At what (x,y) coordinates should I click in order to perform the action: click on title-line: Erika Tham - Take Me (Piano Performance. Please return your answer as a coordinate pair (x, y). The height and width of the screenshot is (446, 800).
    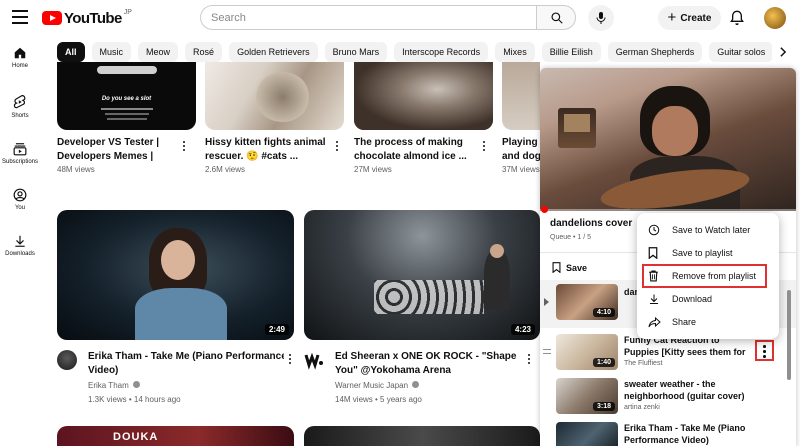
    Looking at the image, I should click on (186, 356).